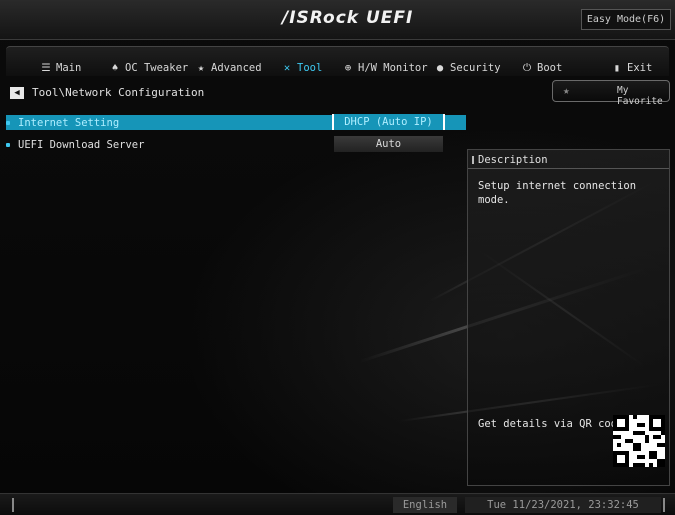 This screenshot has width=675, height=515. I want to click on setting-name: Internet Setting, so click(69, 122).